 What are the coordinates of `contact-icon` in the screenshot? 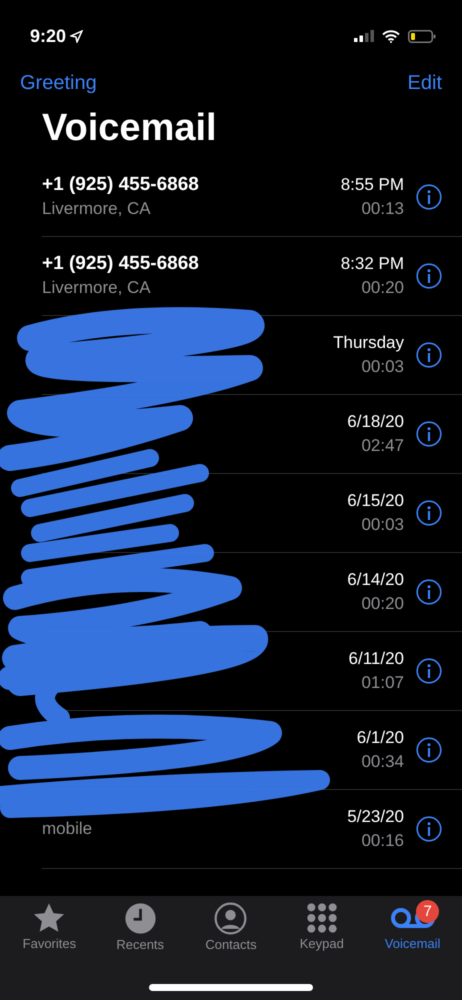 It's located at (231, 918).